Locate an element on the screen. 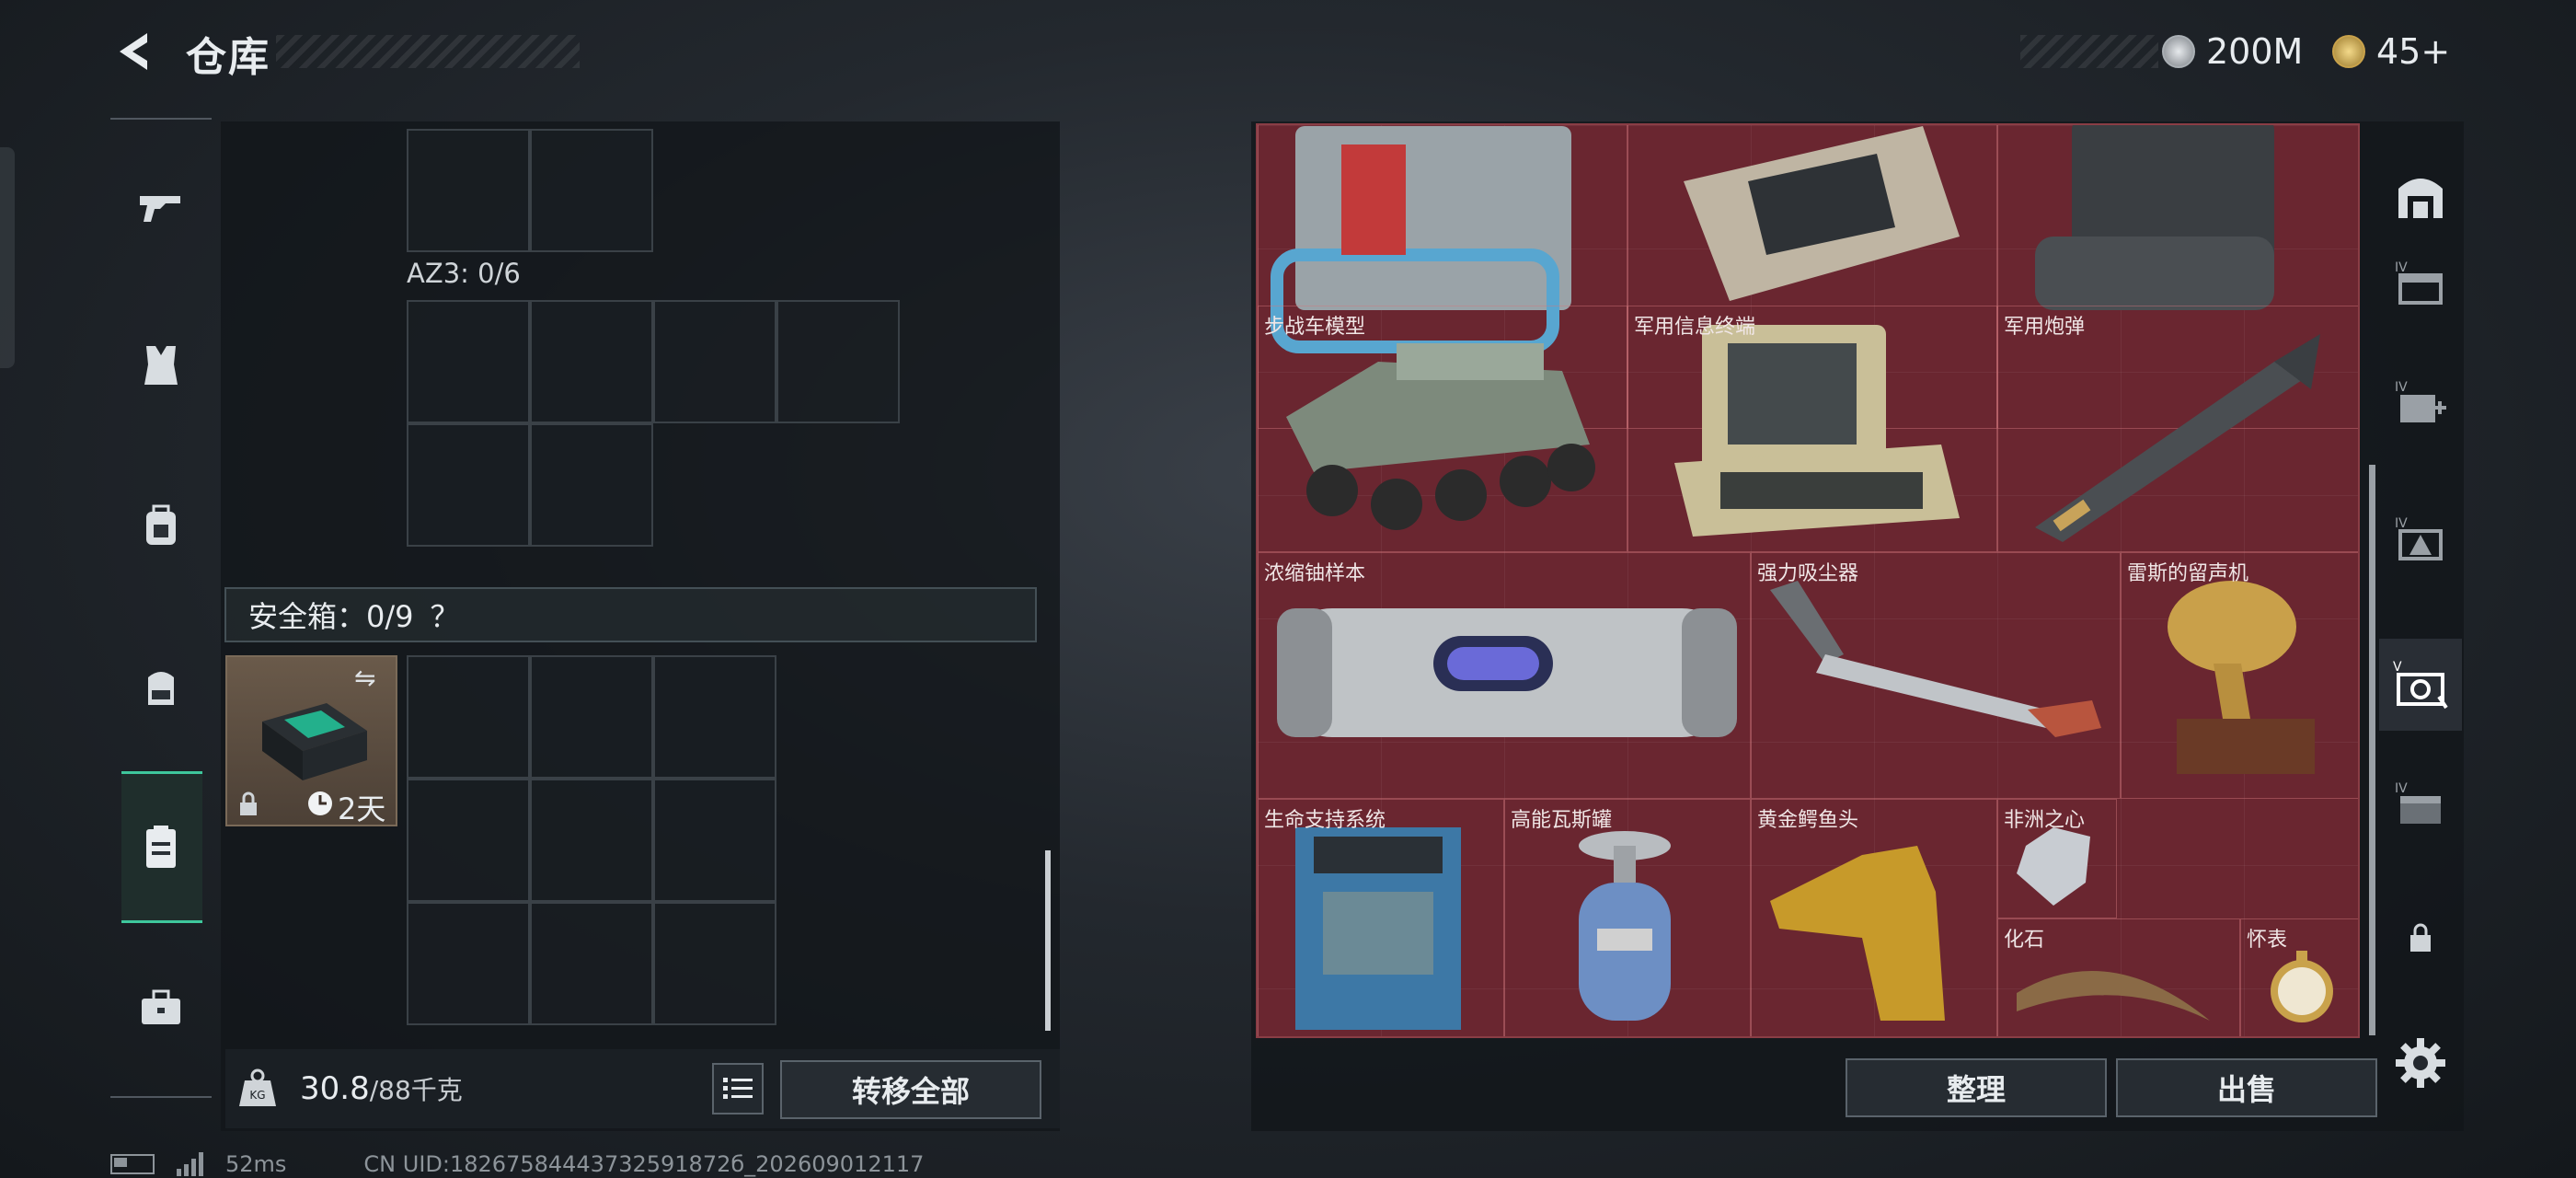 This screenshot has width=2576, height=1178. sort-button: 整理 is located at coordinates (1976, 1087).